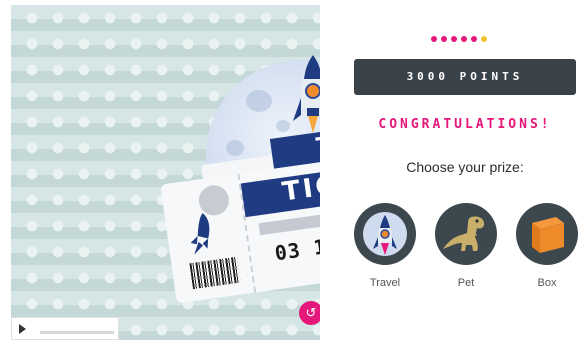 This screenshot has width=582, height=340. What do you see at coordinates (200, 234) in the screenshot?
I see `ticket-rocket-icon` at bounding box center [200, 234].